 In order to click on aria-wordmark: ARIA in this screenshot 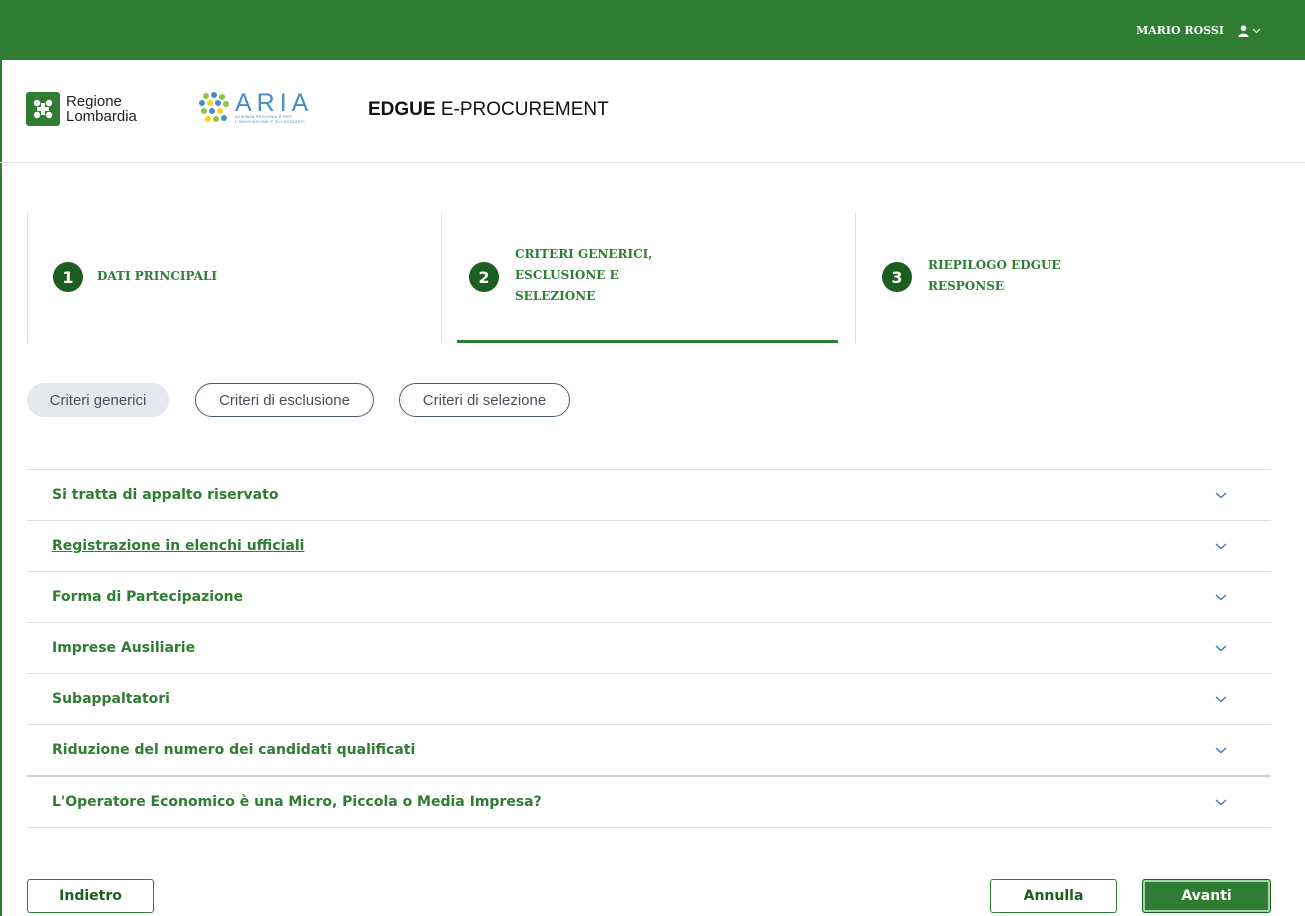, I will do `click(274, 103)`.